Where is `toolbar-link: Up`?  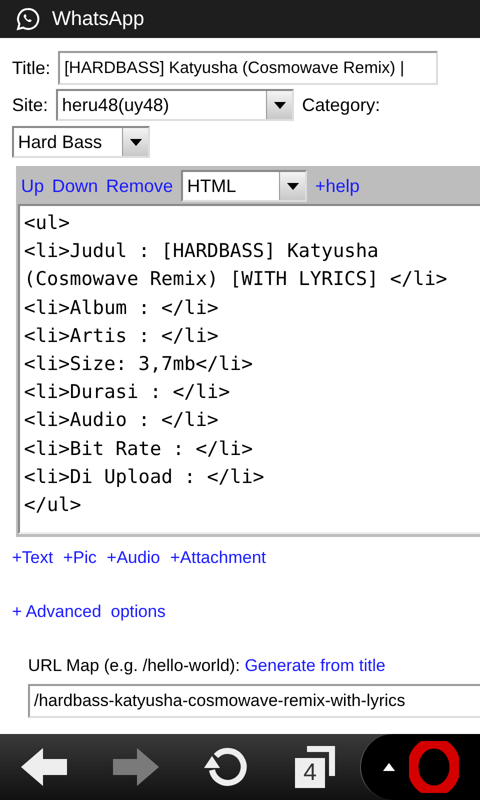 toolbar-link: Up is located at coordinates (32, 186).